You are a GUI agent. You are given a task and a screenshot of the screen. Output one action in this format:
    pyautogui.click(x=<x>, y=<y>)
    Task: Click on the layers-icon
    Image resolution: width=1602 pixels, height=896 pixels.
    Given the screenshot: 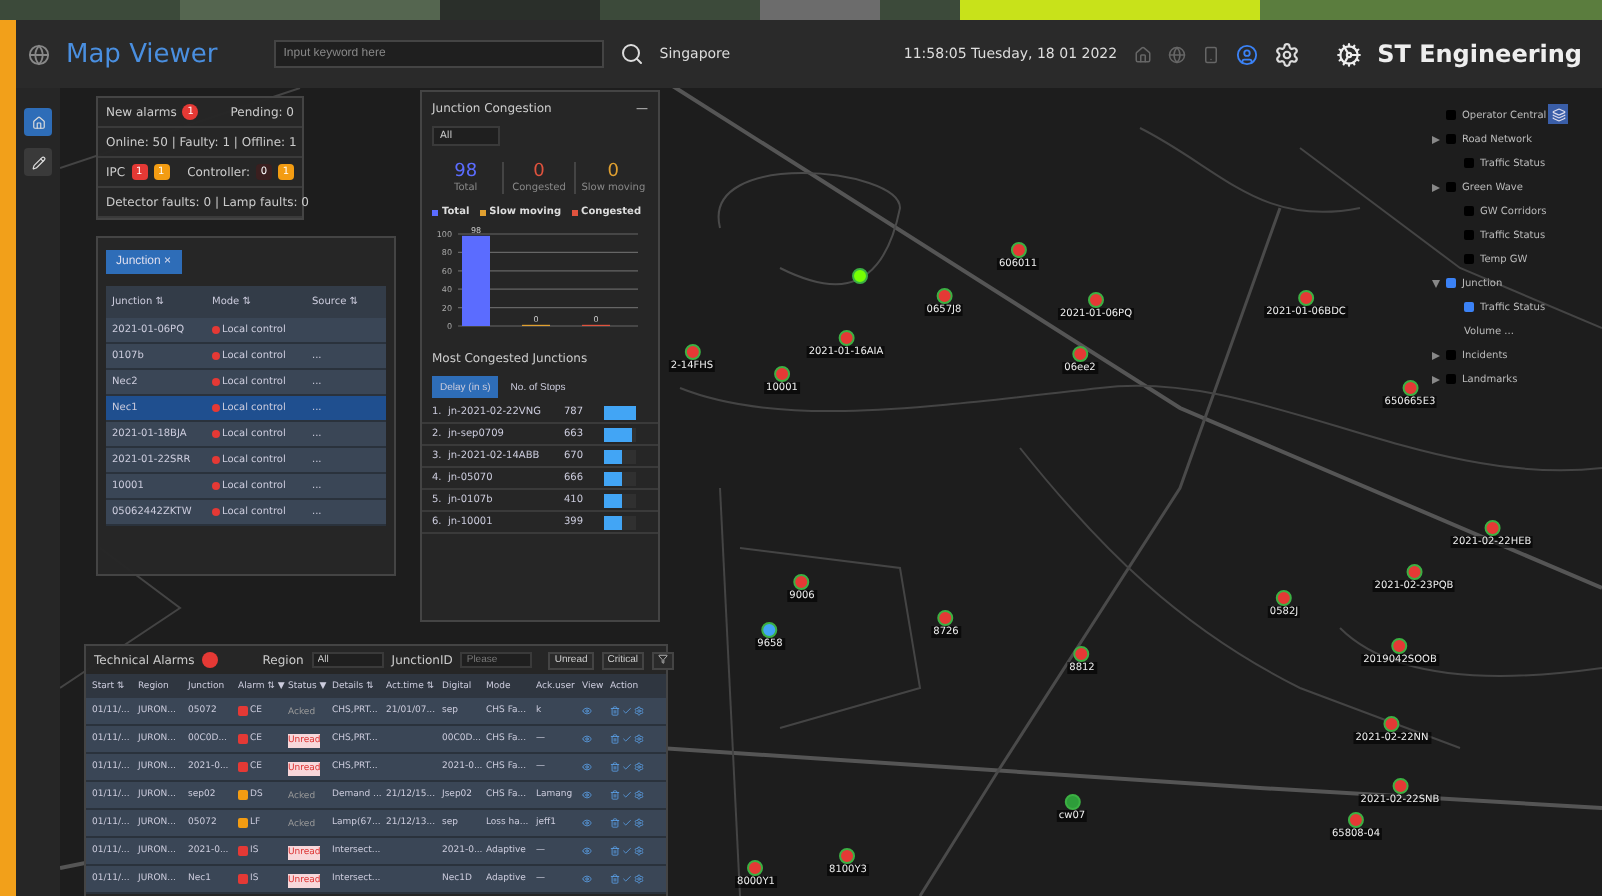 What is the action you would take?
    pyautogui.click(x=1558, y=114)
    